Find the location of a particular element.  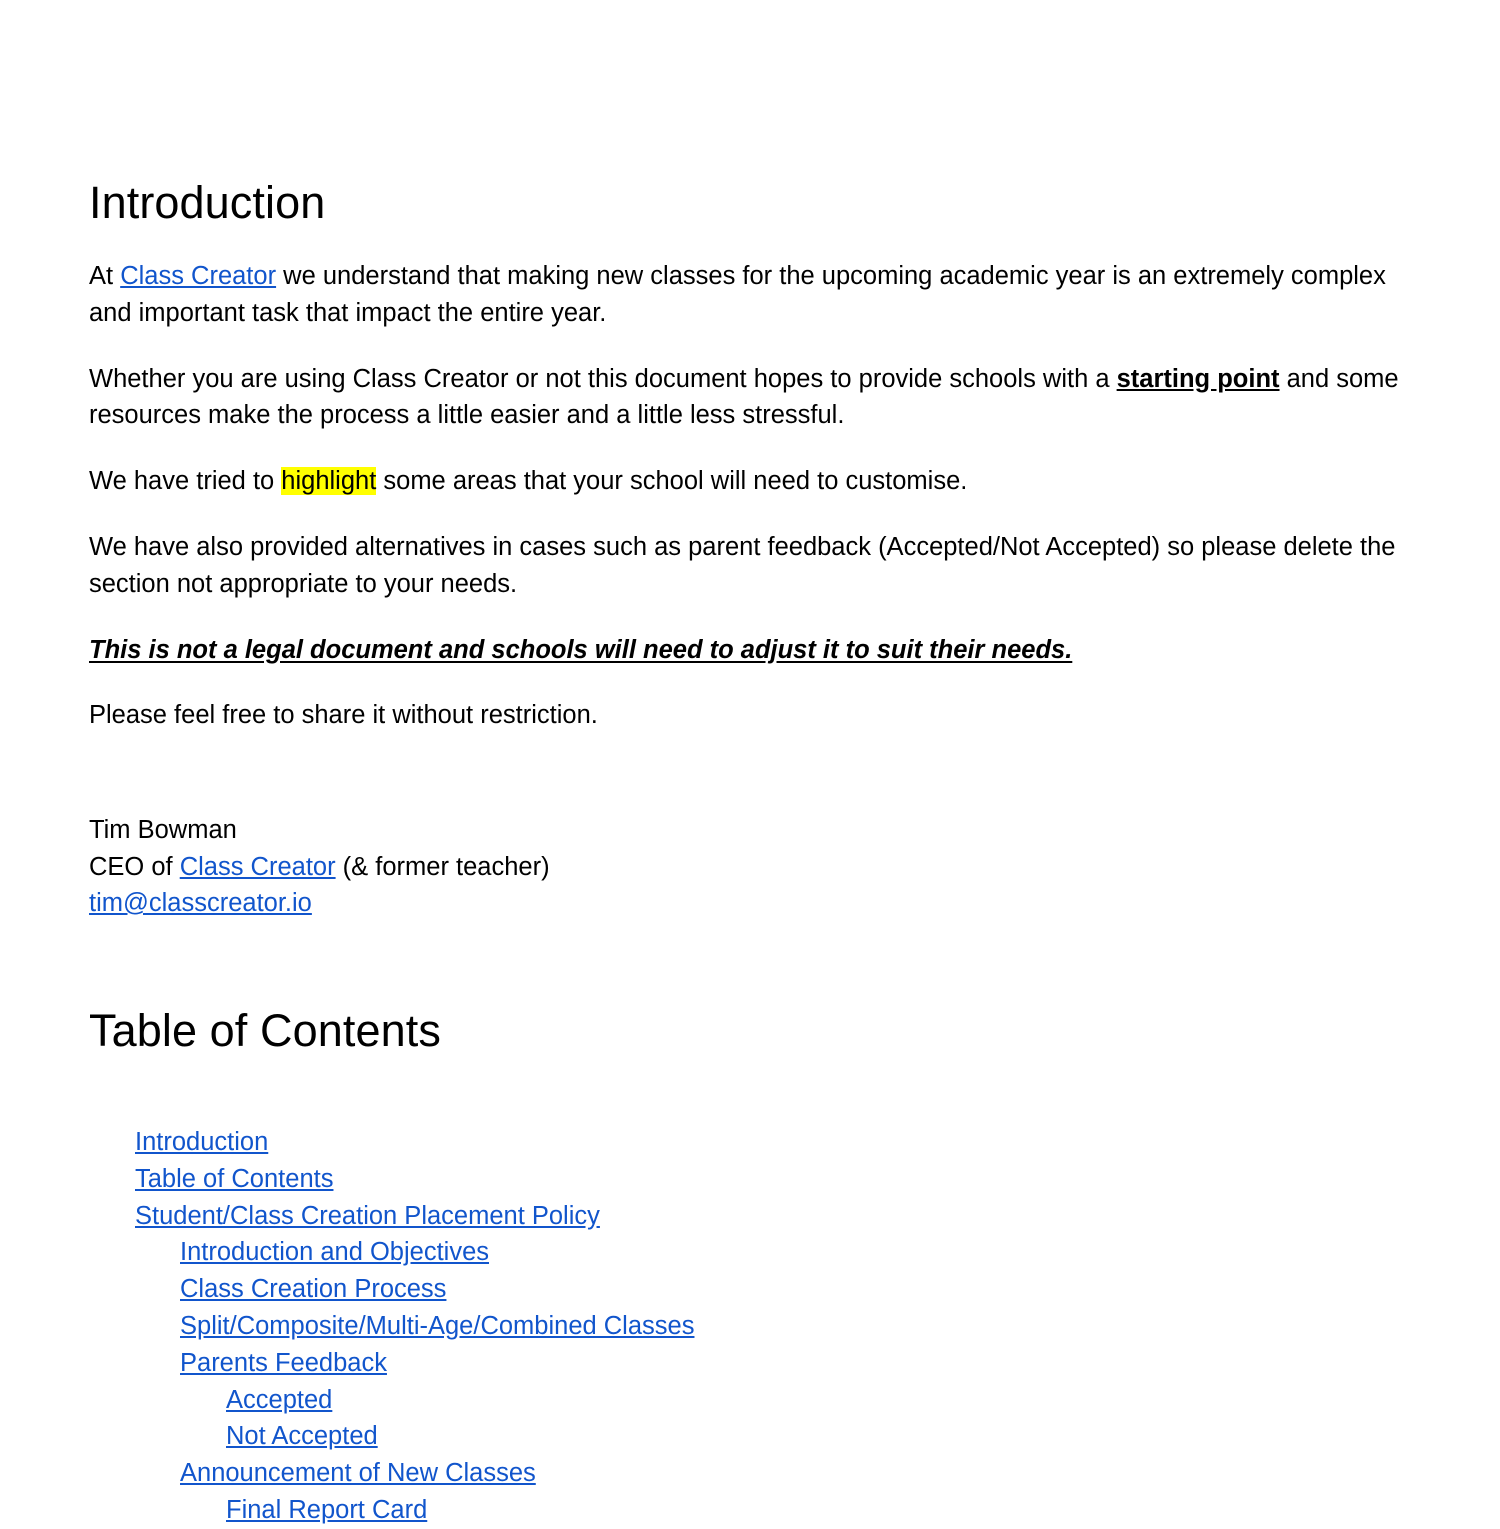

section-heading-introduction: Introduction is located at coordinates (207, 202).